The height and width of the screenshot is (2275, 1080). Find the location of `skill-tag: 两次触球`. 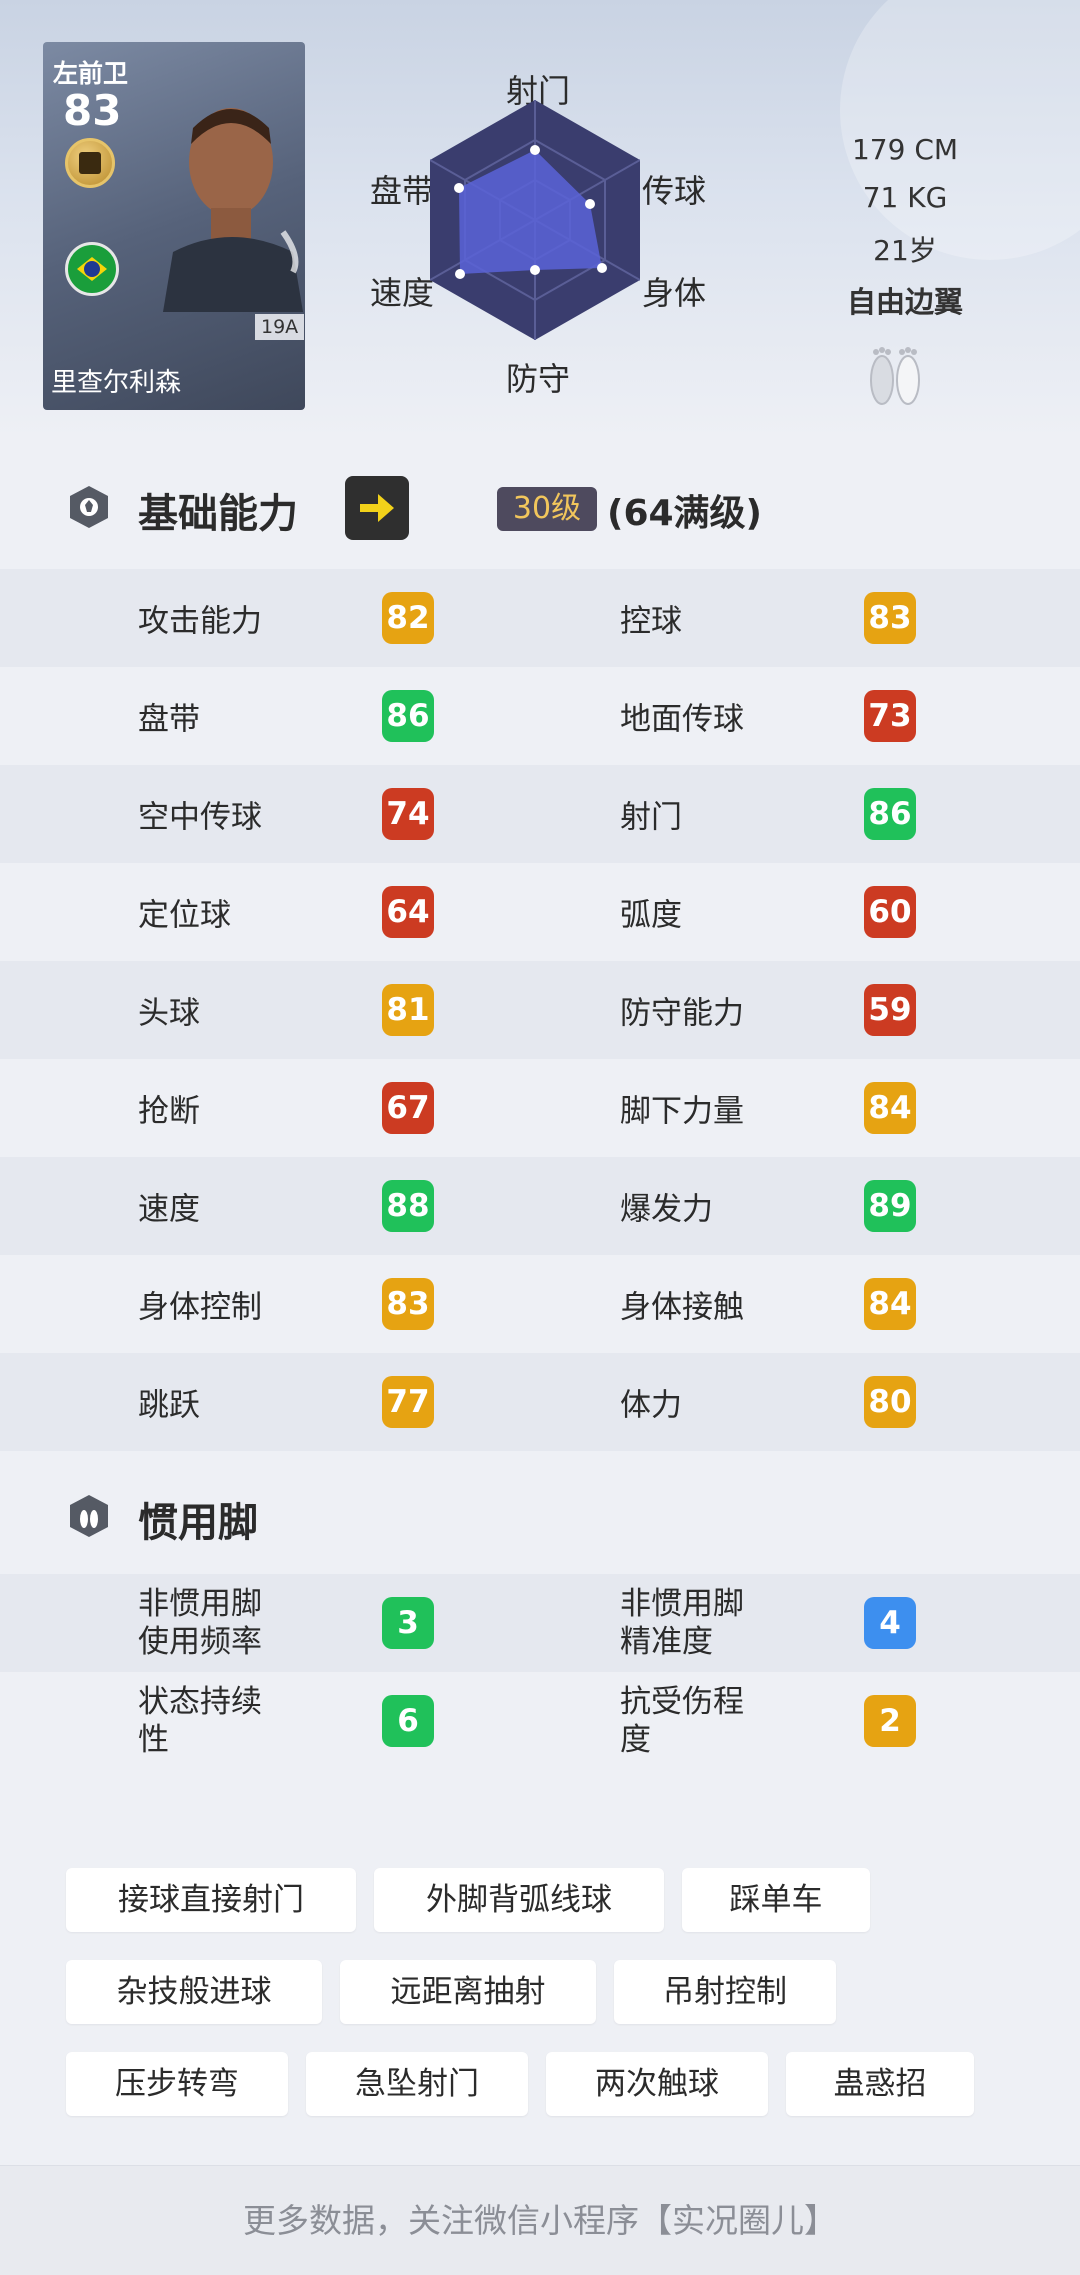

skill-tag: 两次触球 is located at coordinates (657, 2084).